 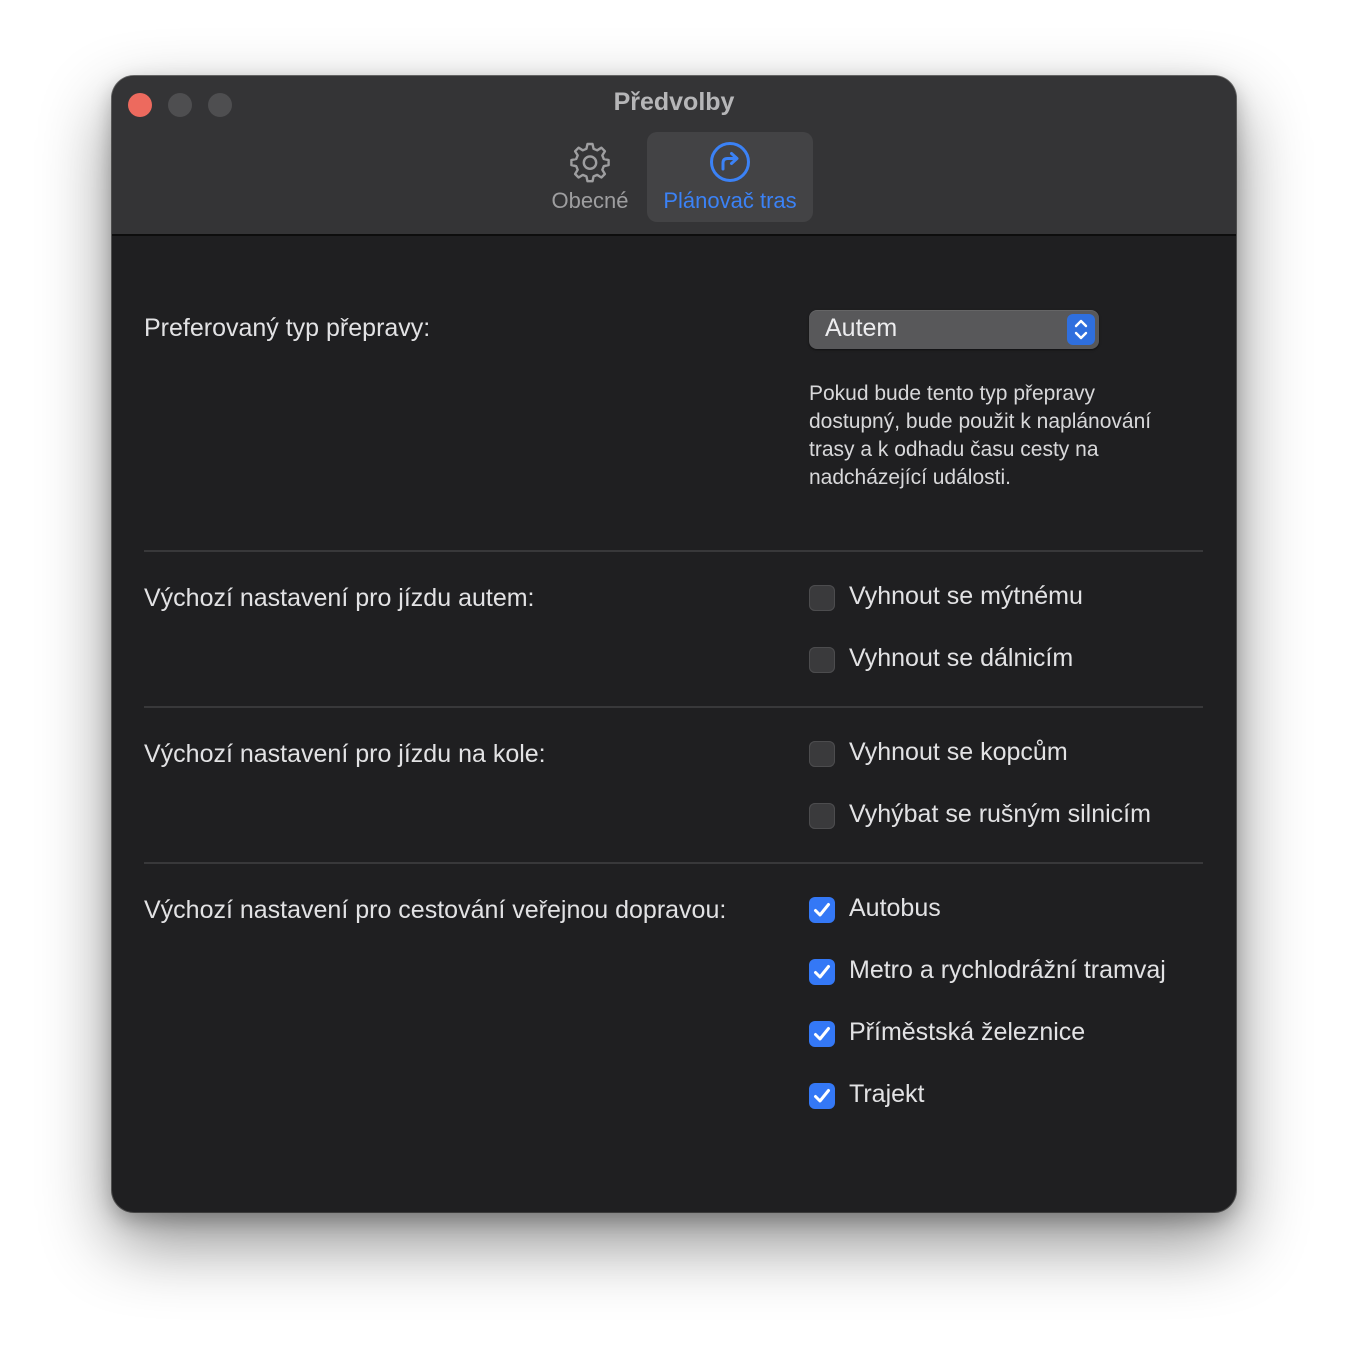 What do you see at coordinates (590, 200) in the screenshot?
I see `tab-general-label: Obecné` at bounding box center [590, 200].